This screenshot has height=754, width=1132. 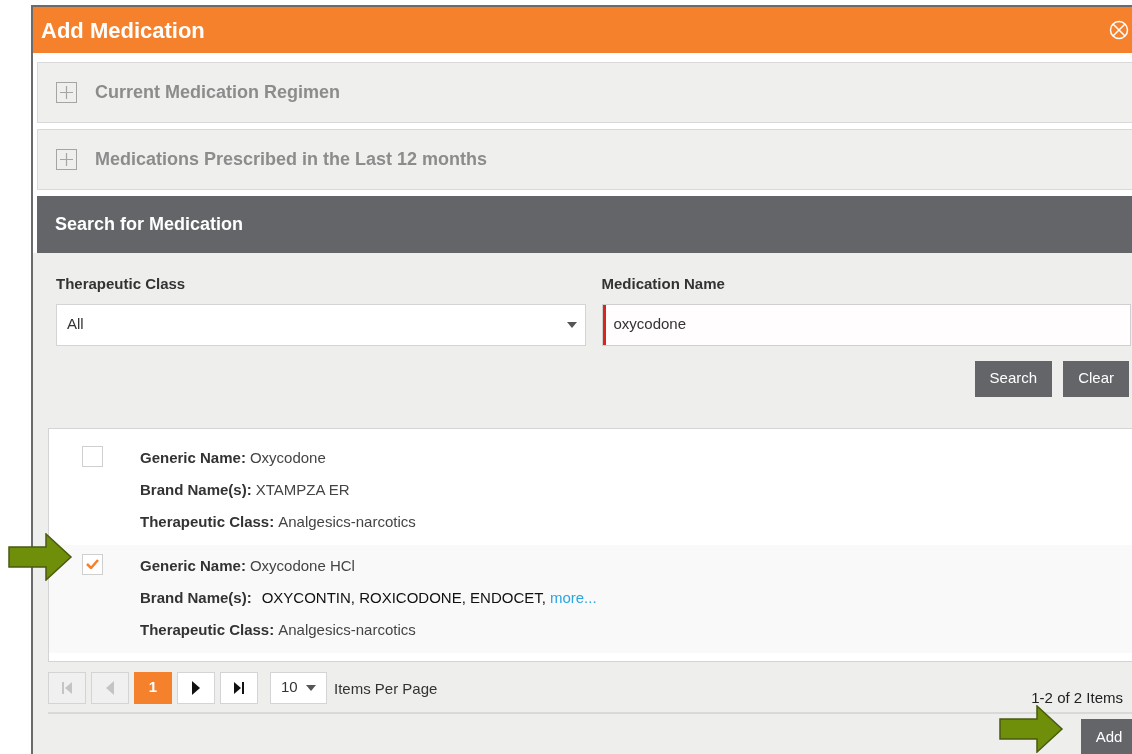 What do you see at coordinates (1096, 378) in the screenshot?
I see `search-form-button: Clear` at bounding box center [1096, 378].